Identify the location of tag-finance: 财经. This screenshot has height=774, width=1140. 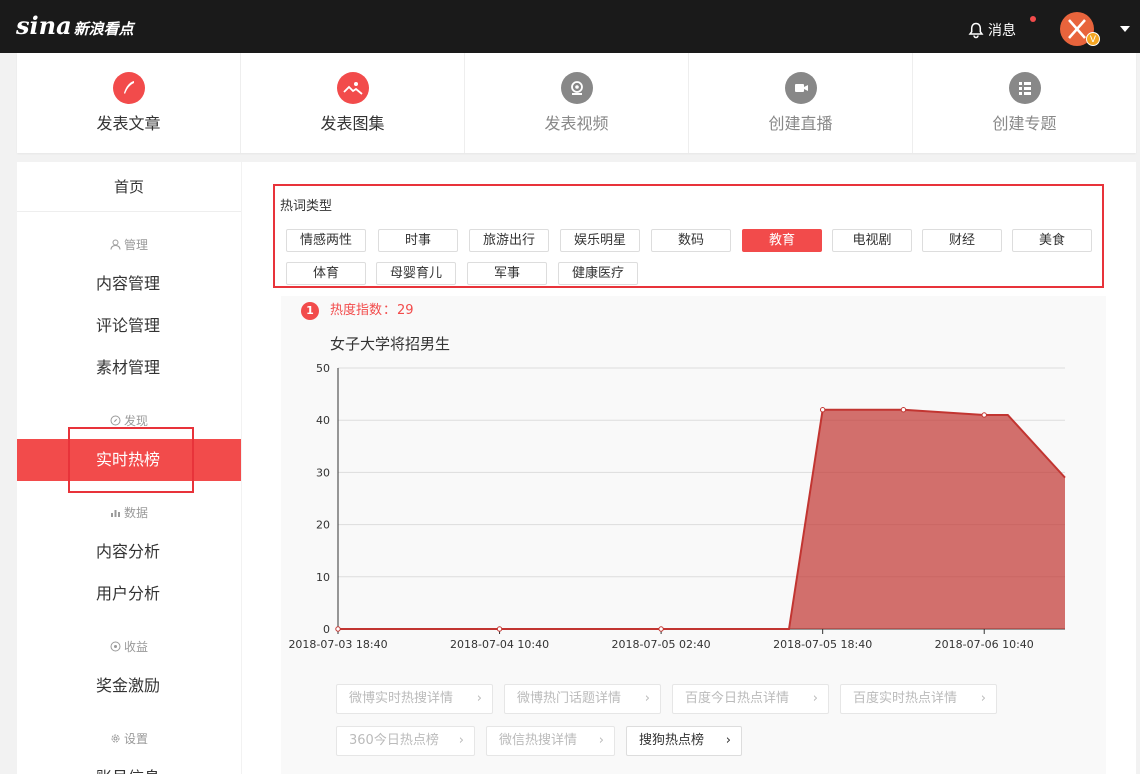
(962, 240).